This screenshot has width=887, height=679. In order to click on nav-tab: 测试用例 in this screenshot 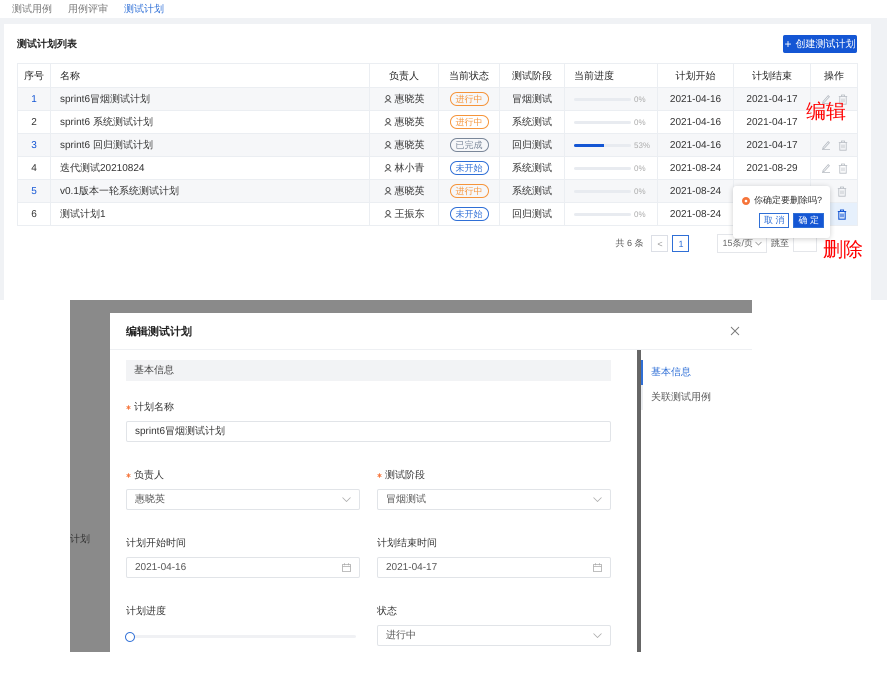, I will do `click(32, 9)`.